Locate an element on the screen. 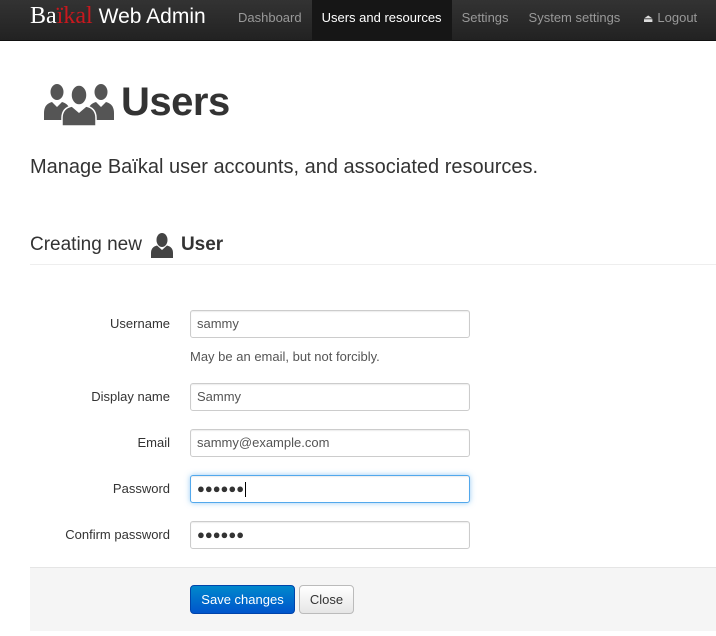 The image size is (716, 636). logout-label: Logout is located at coordinates (677, 17).